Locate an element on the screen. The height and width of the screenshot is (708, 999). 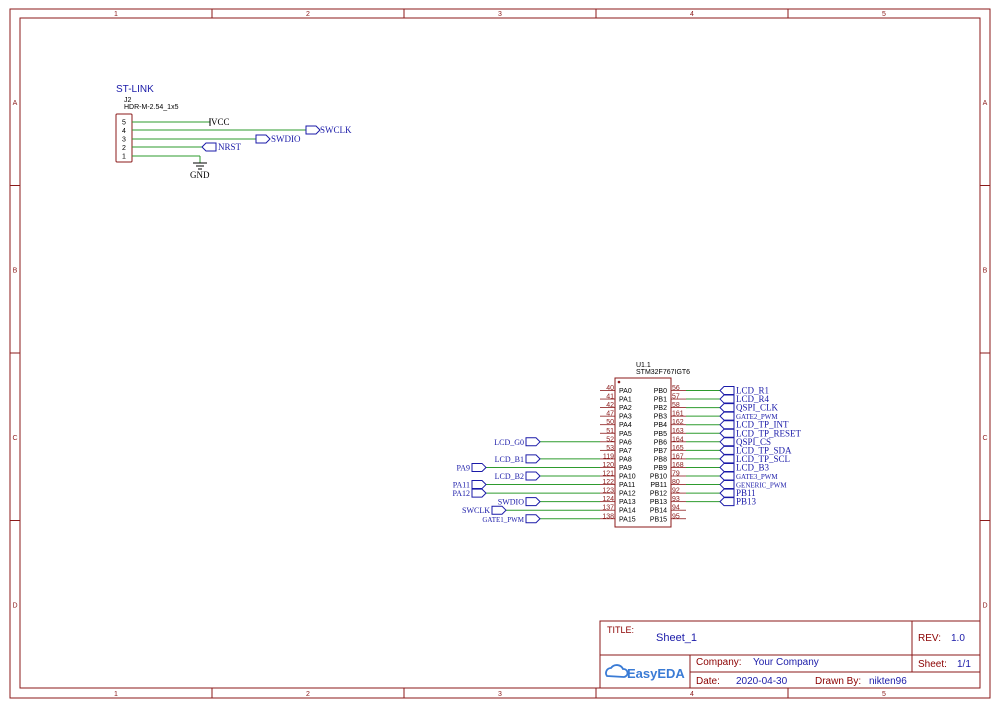
net-label: LCD_G0 is located at coordinates (509, 442).